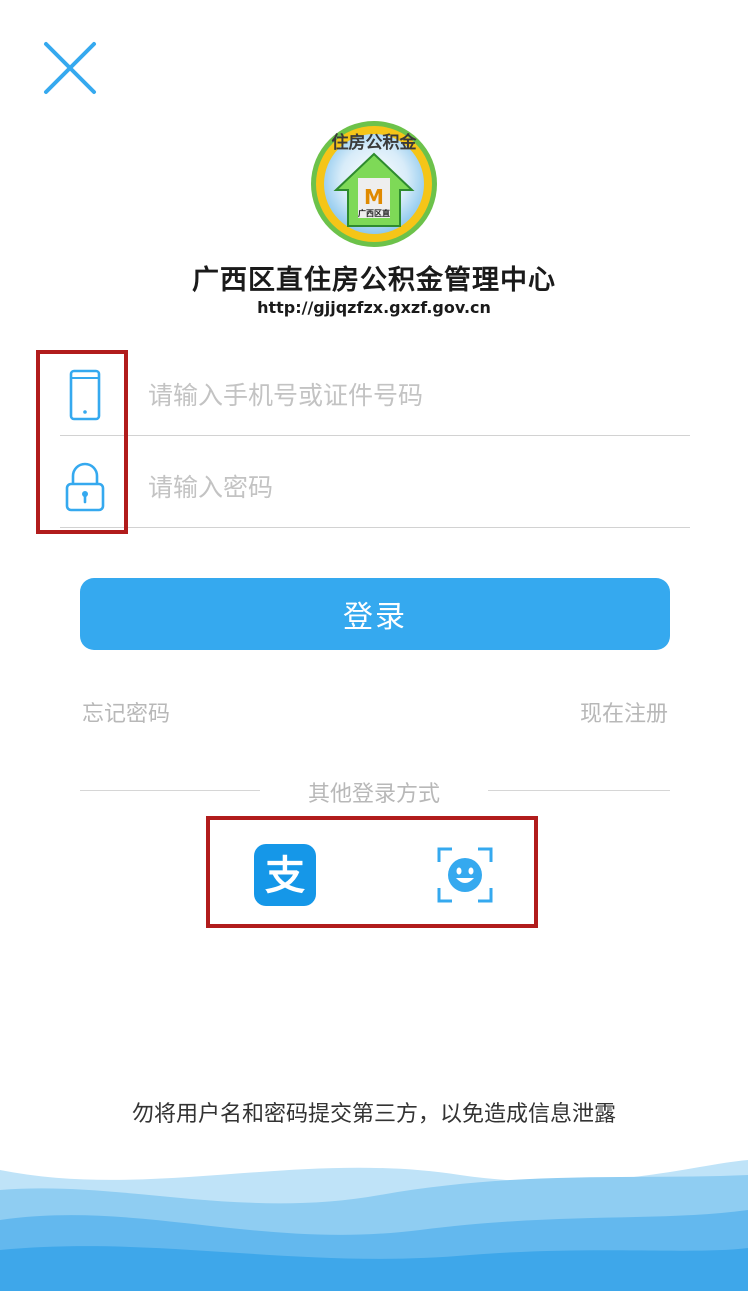  I want to click on close-button, so click(70, 68).